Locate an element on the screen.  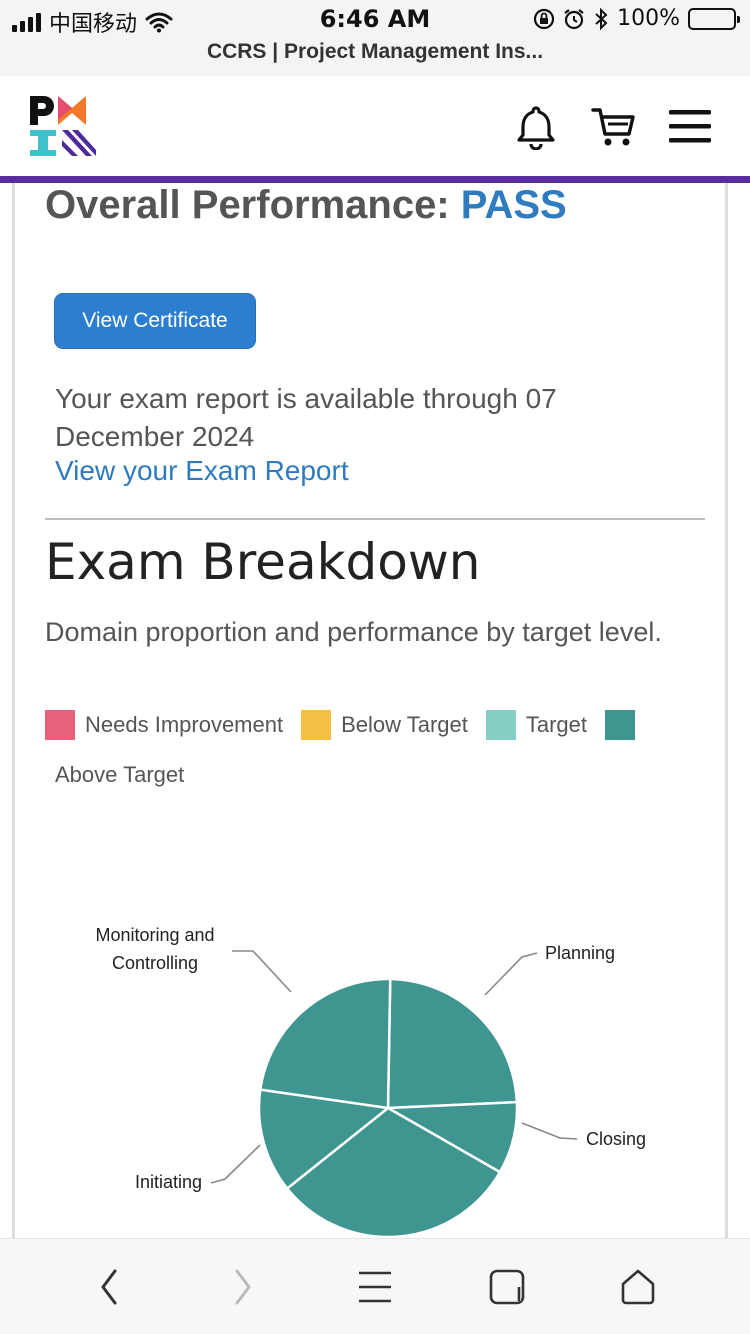
pie-label-monitoring-and-controlling: Monitoring and Controlling is located at coordinates (154, 949).